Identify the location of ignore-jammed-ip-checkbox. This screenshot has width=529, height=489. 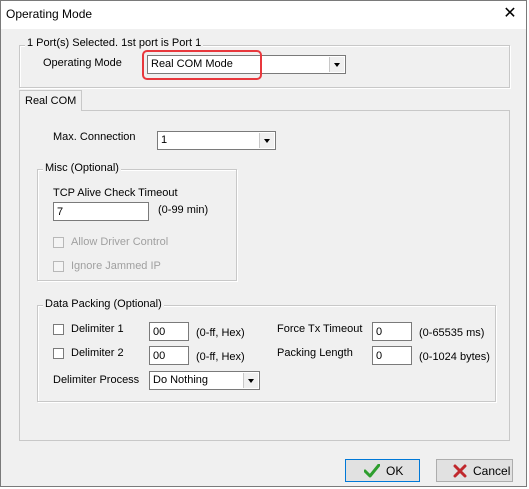
(58, 266).